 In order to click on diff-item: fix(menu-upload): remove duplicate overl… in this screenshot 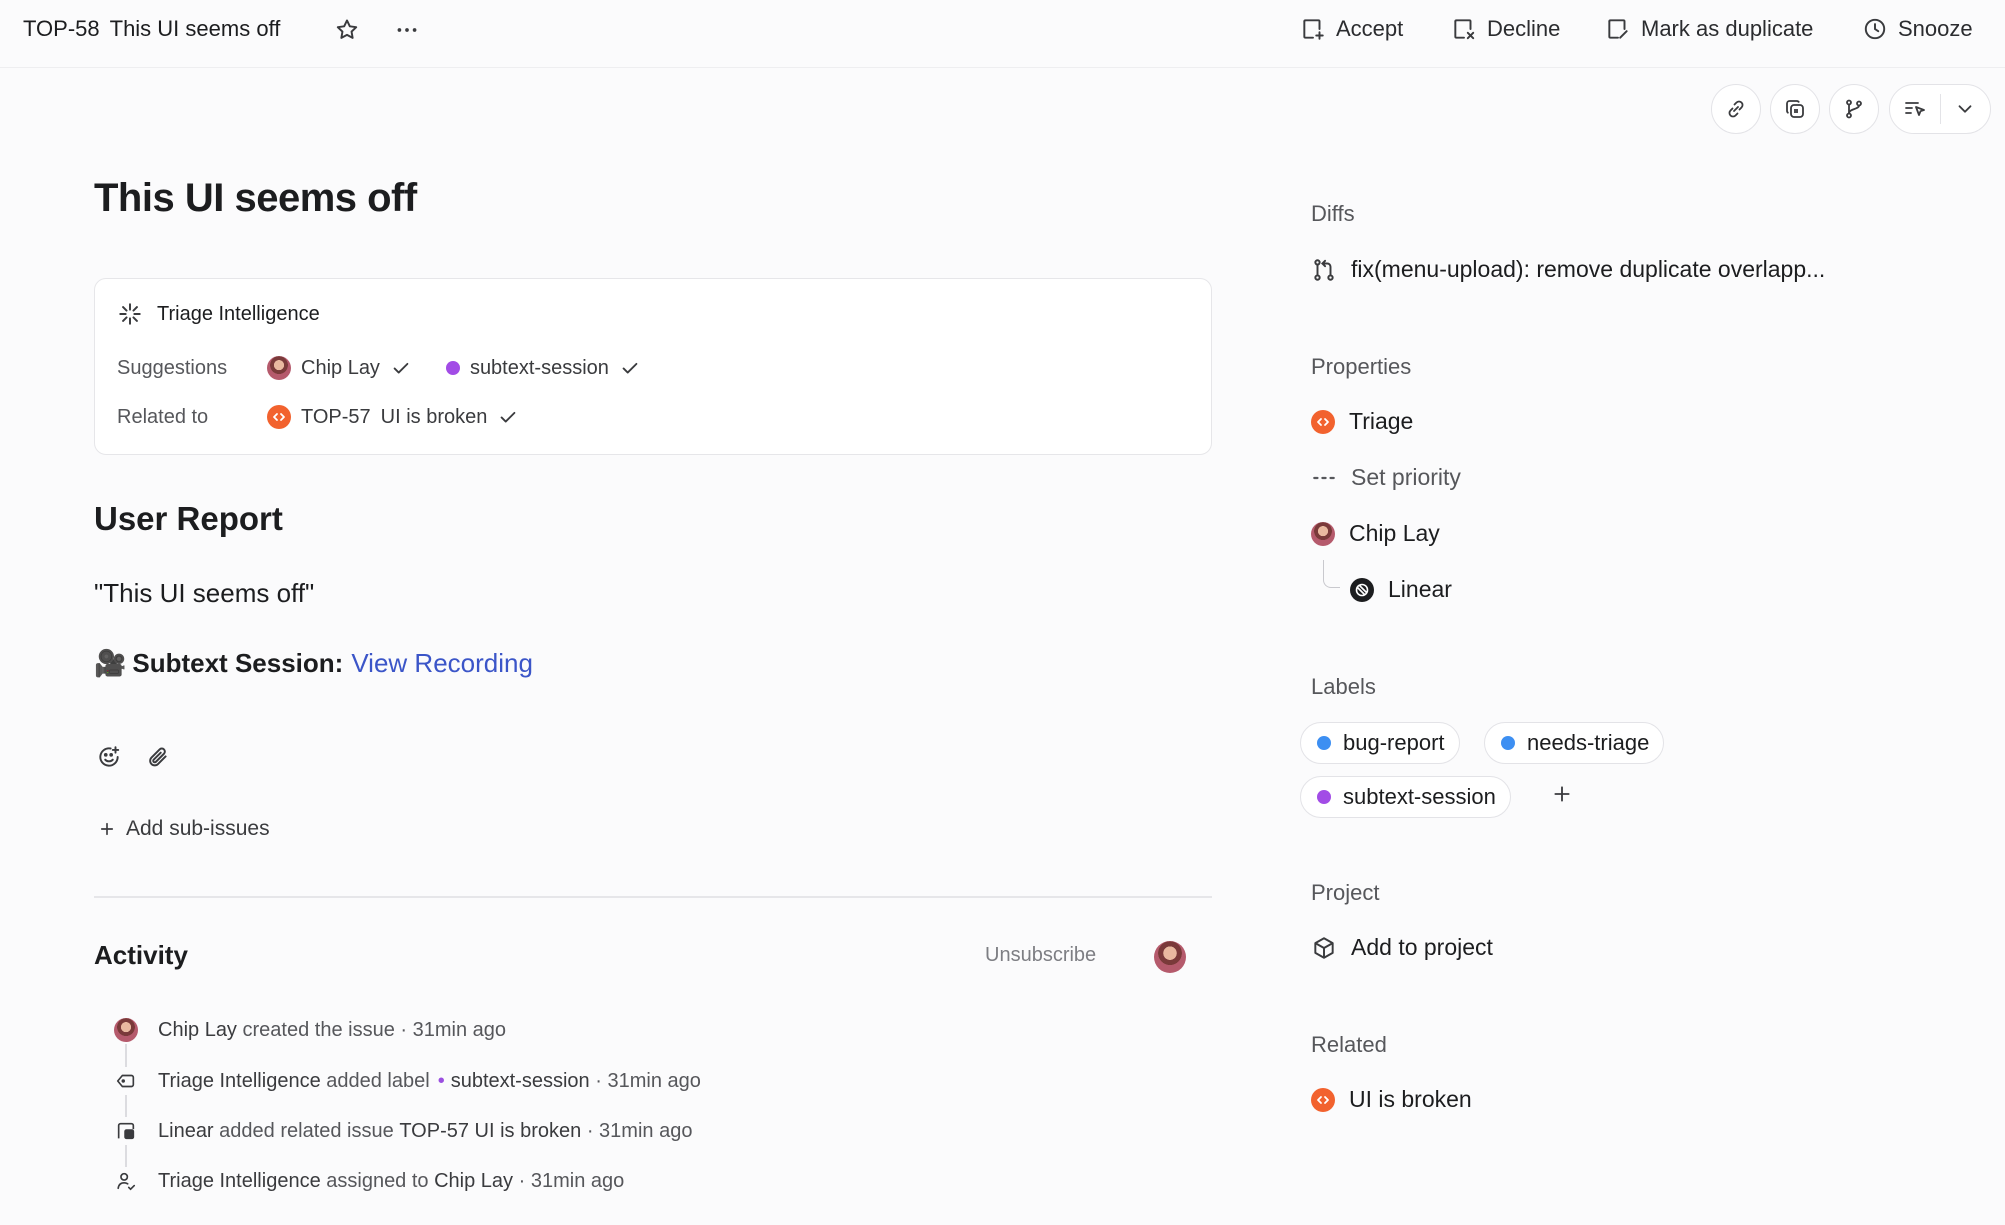, I will do `click(1568, 269)`.